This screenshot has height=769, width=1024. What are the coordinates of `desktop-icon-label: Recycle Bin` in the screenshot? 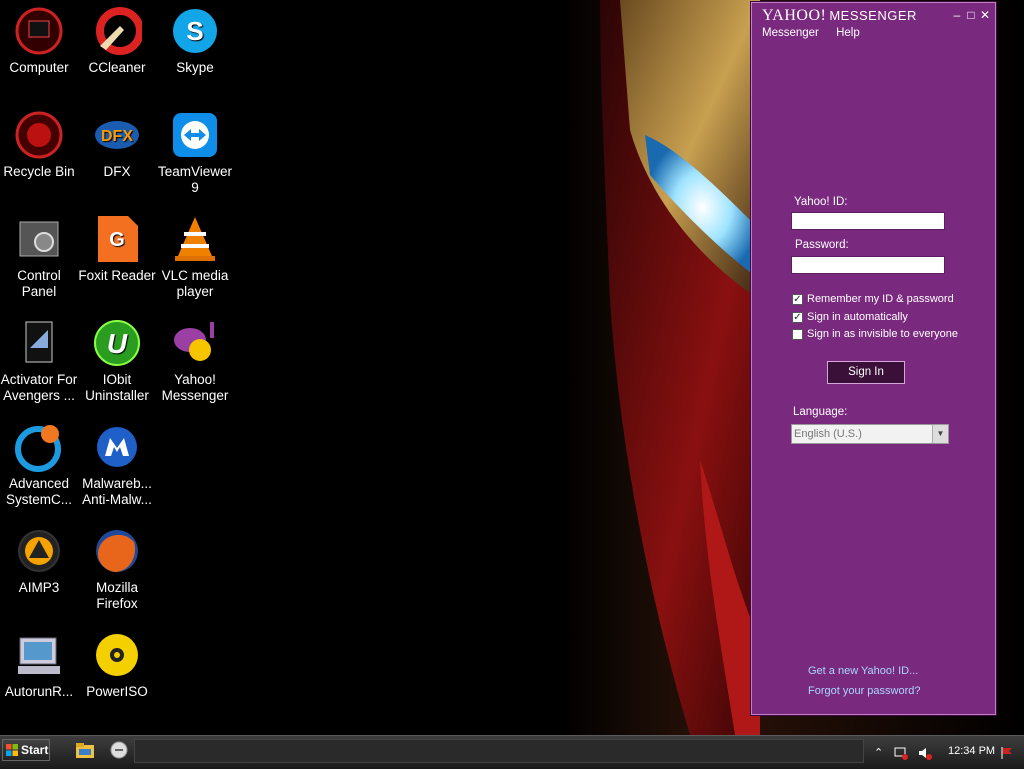 It's located at (39, 171).